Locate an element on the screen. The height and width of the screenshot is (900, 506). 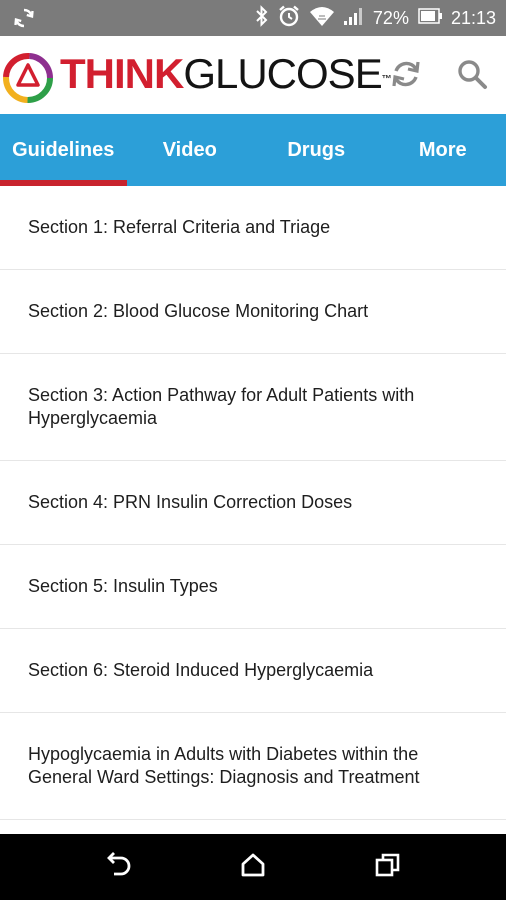
clock: 21:13 is located at coordinates (473, 17).